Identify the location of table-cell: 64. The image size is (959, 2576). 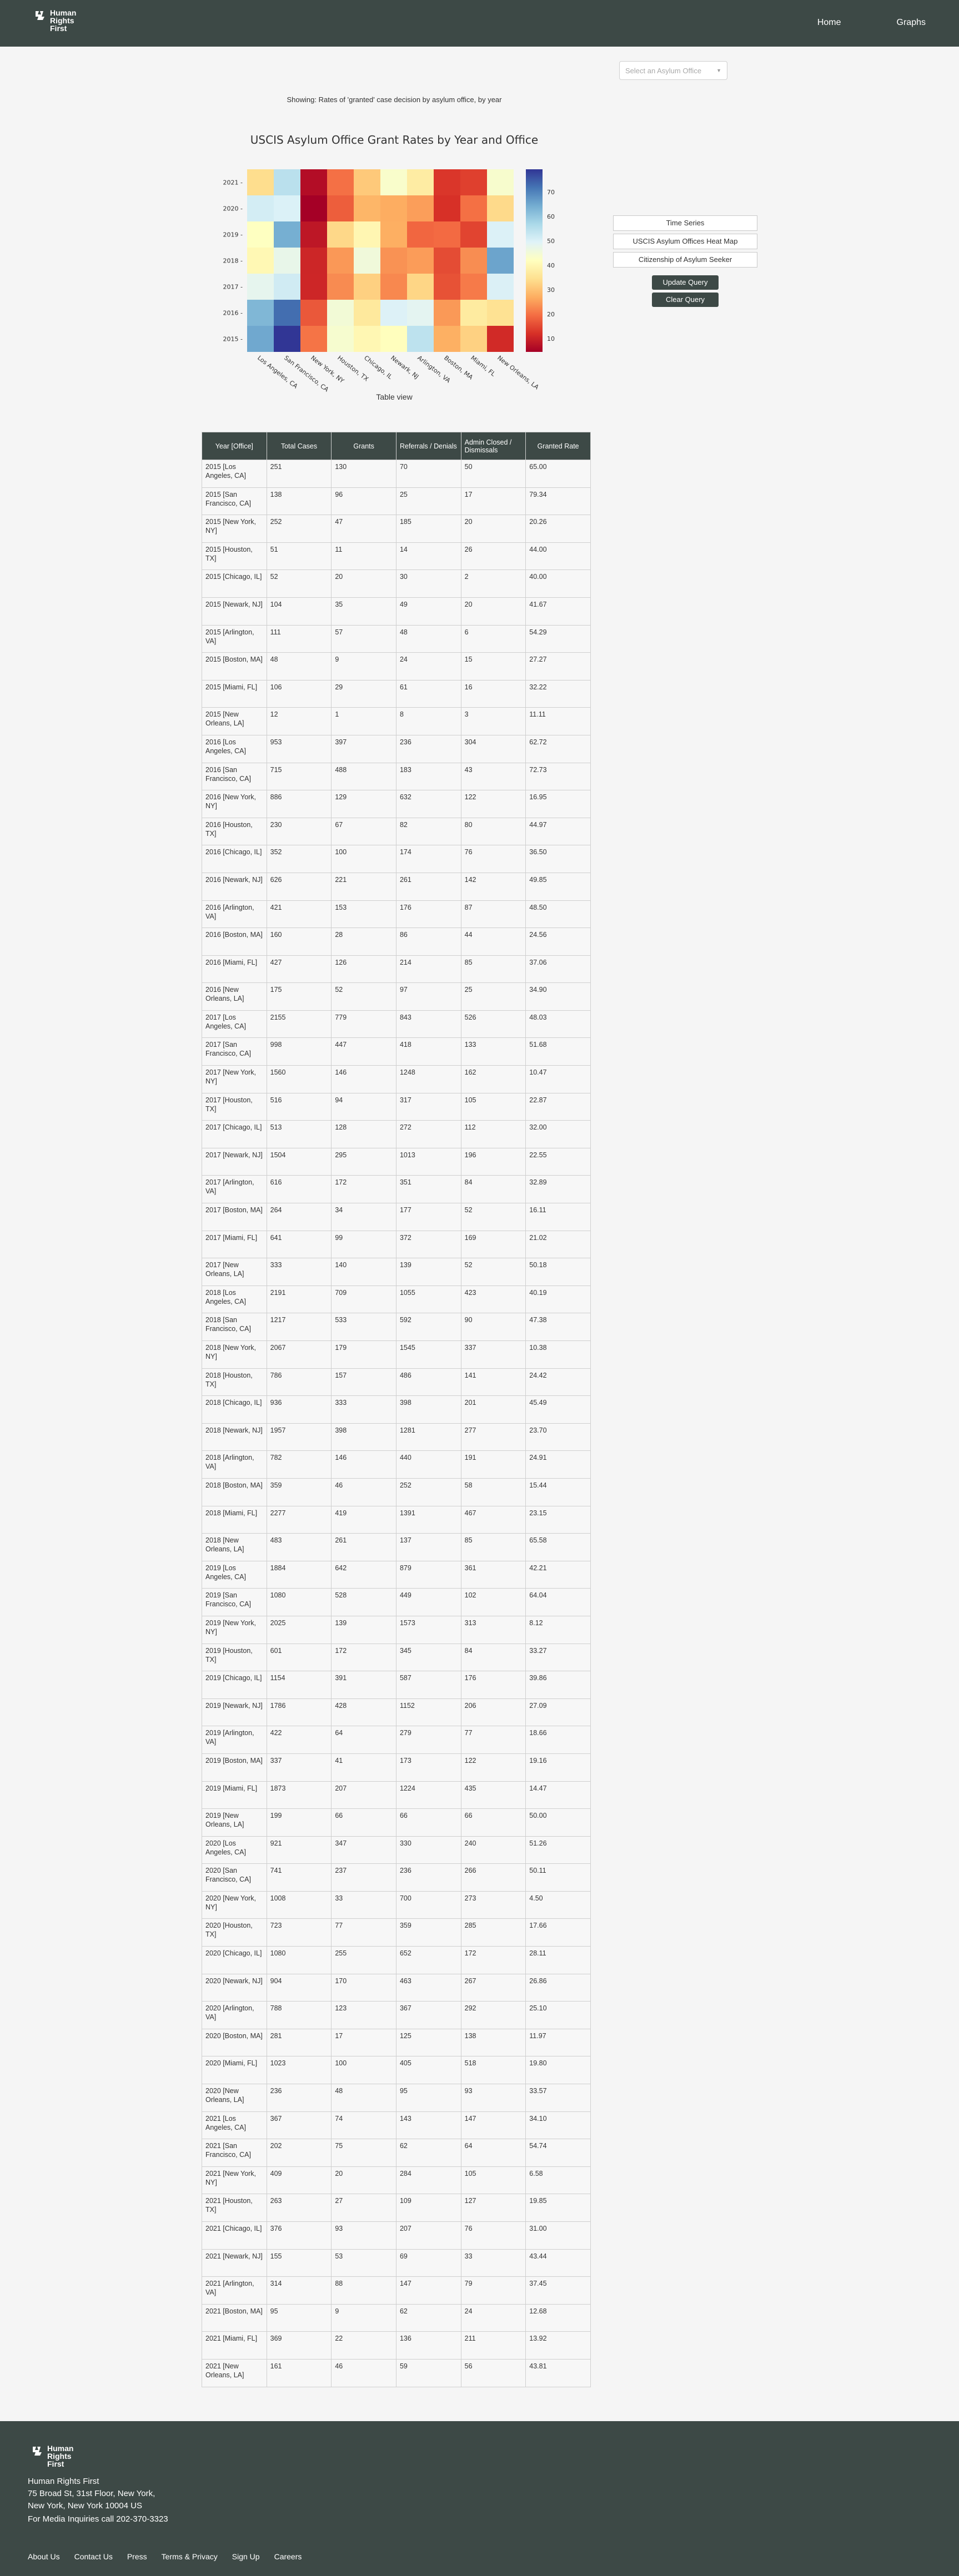
(493, 2153).